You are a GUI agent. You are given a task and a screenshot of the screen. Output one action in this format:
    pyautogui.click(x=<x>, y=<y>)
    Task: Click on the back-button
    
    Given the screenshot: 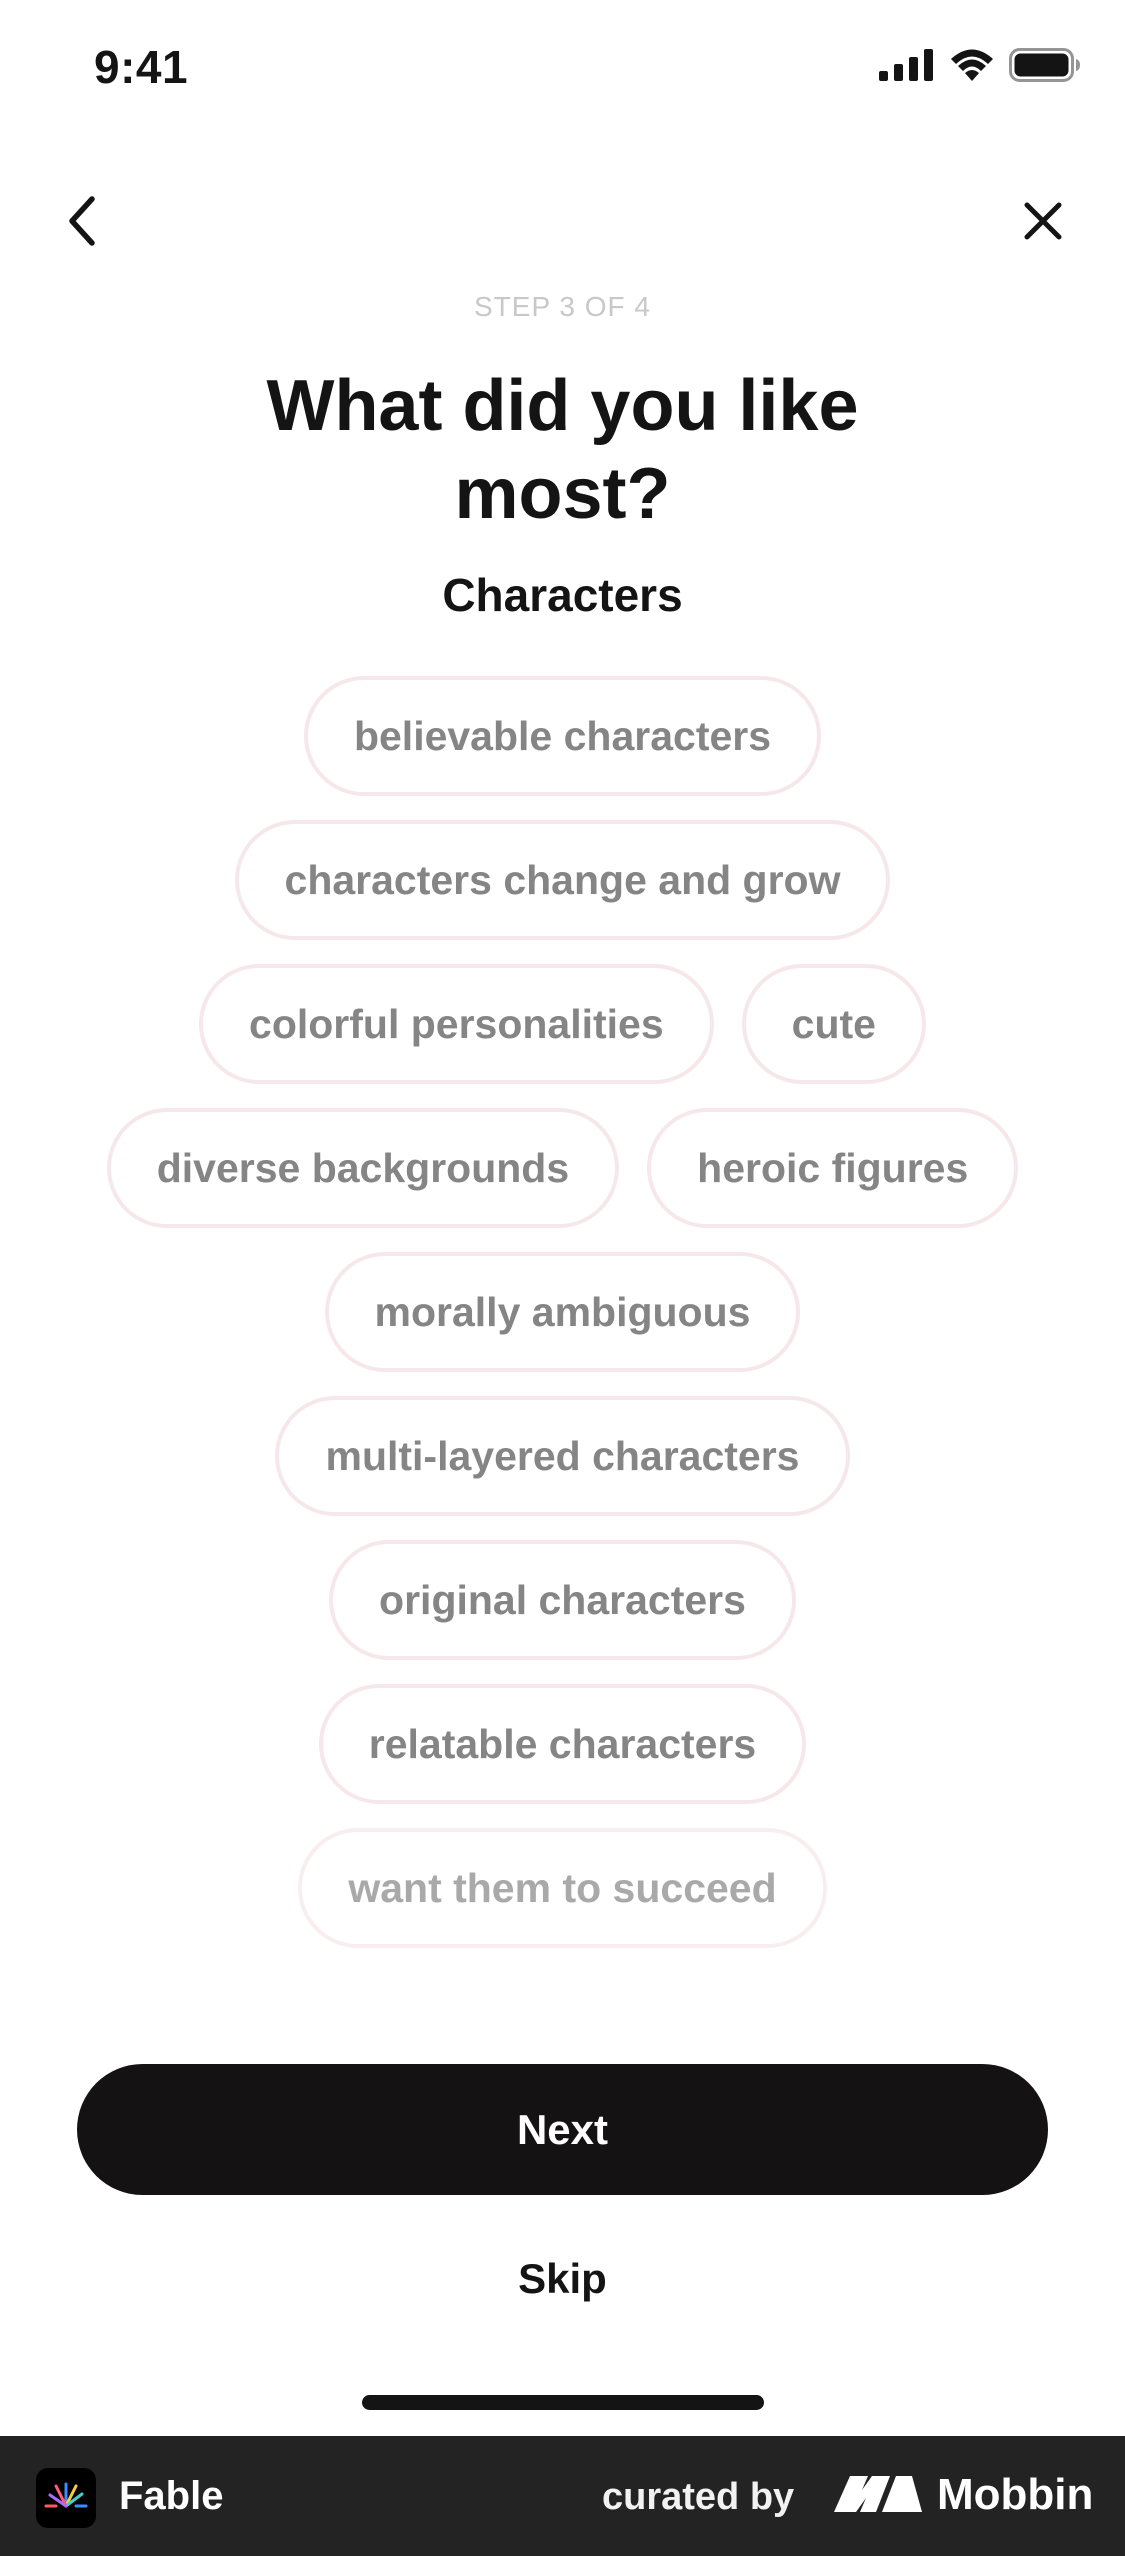 What is the action you would take?
    pyautogui.click(x=82, y=221)
    